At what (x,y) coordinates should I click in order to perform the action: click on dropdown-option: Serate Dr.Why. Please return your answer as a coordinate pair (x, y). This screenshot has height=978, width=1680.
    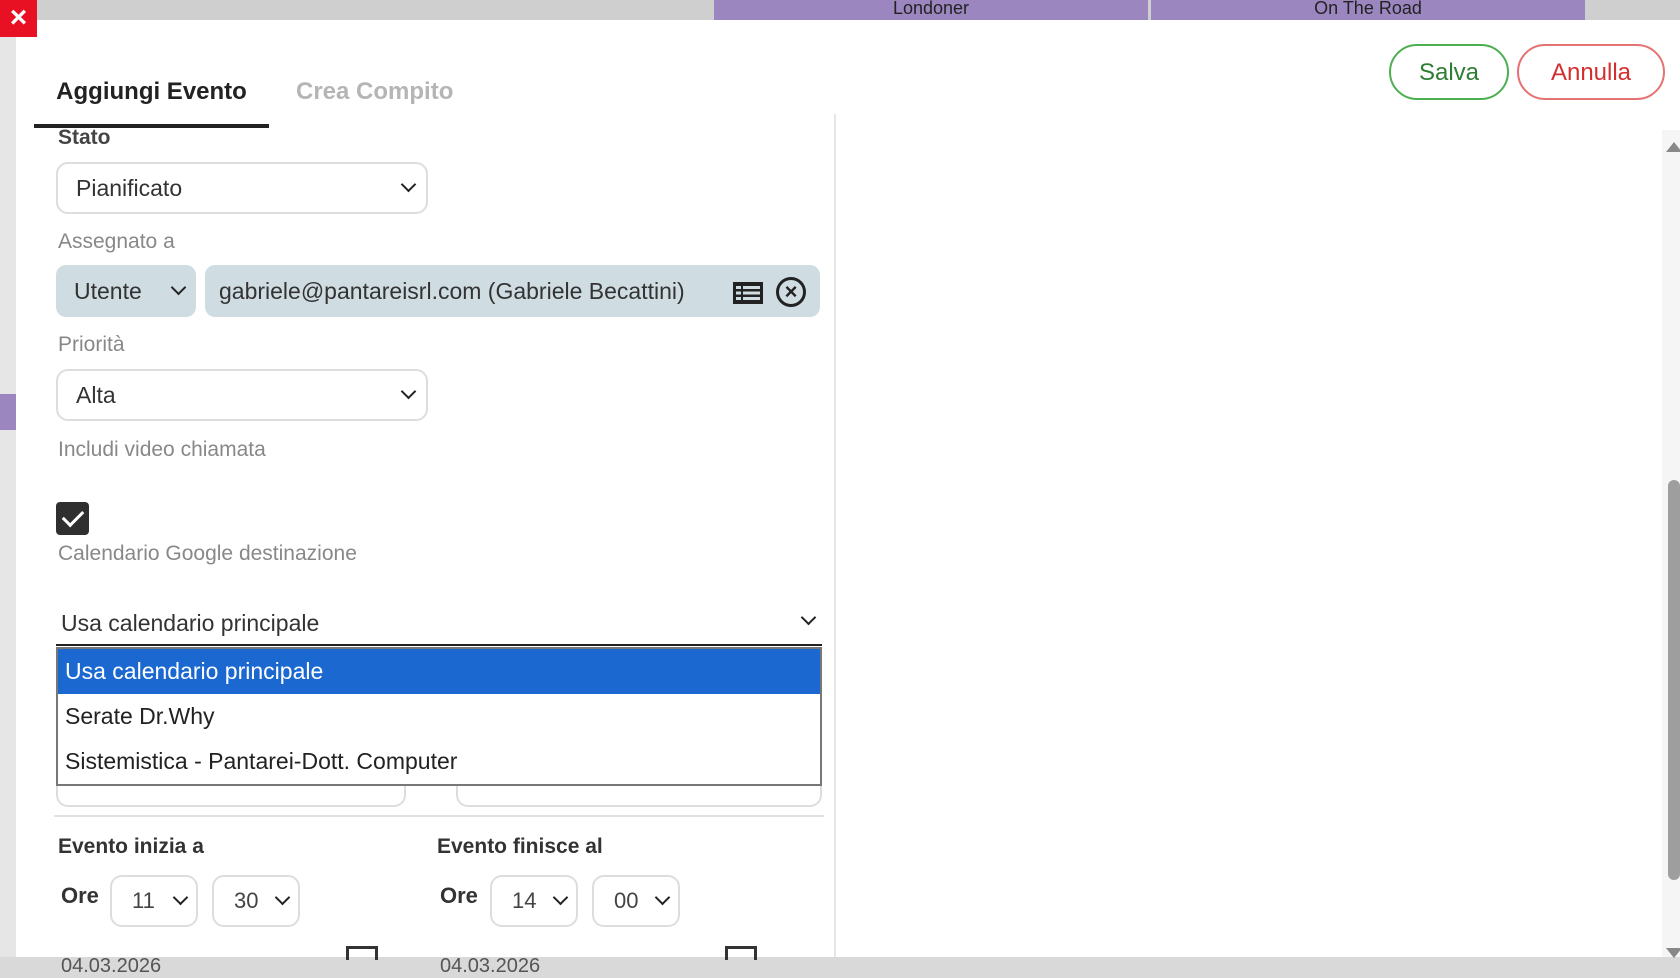
    Looking at the image, I should click on (439, 716).